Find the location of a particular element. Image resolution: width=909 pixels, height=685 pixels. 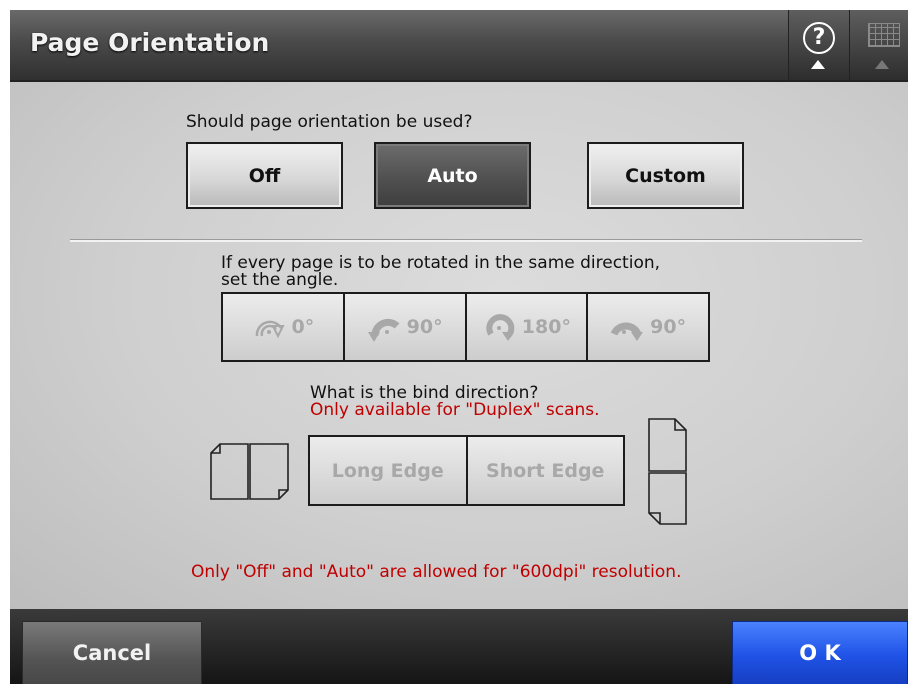

short-edge-button: Short Edge is located at coordinates (544, 470).